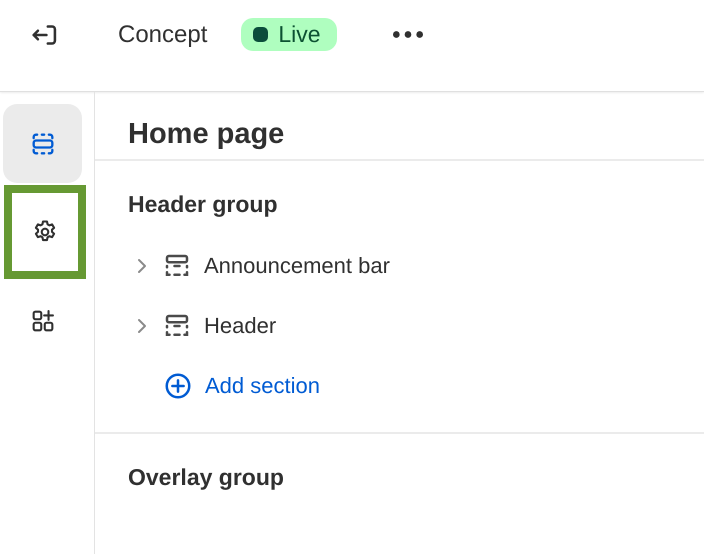  Describe the element at coordinates (206, 477) in the screenshot. I see `group-title: Overlay group` at that location.